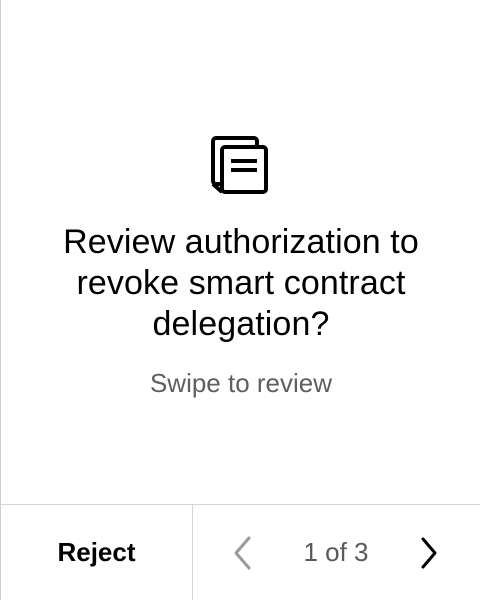 The width and height of the screenshot is (480, 600). I want to click on page-indicator: 1 of 3, so click(336, 552).